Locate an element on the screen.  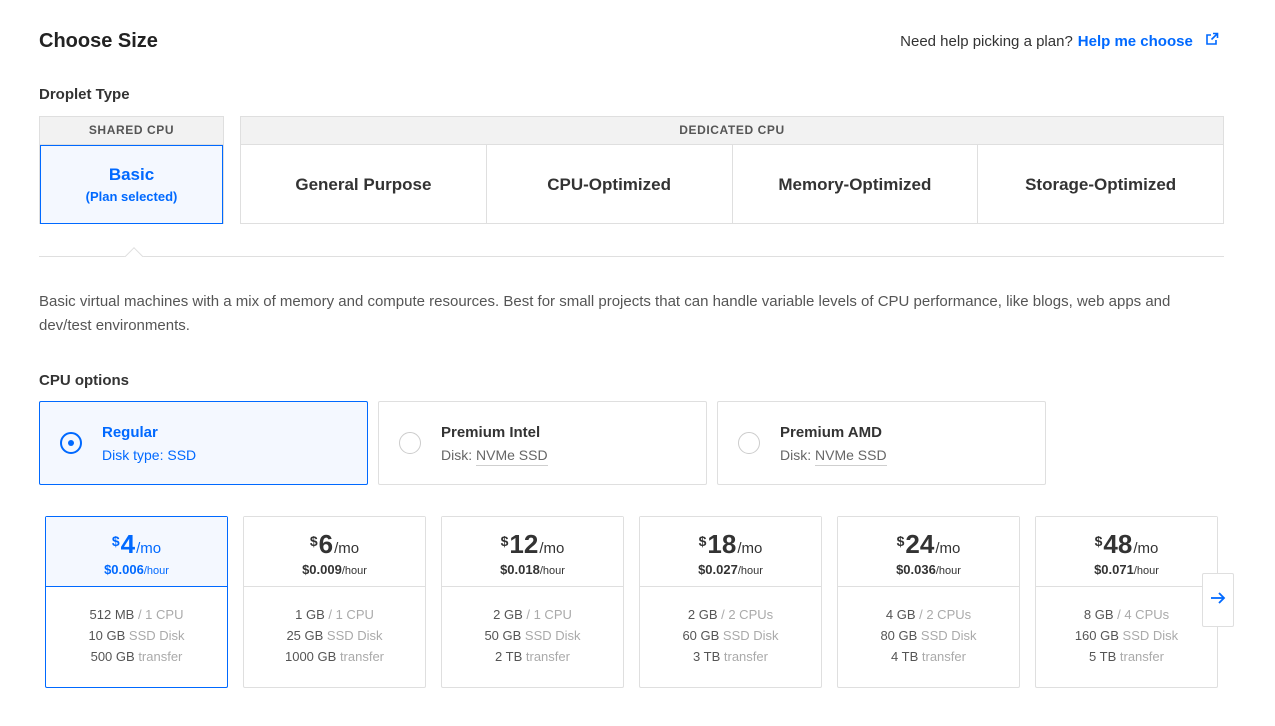
tab-general-purpose: General Purpose is located at coordinates (364, 184).